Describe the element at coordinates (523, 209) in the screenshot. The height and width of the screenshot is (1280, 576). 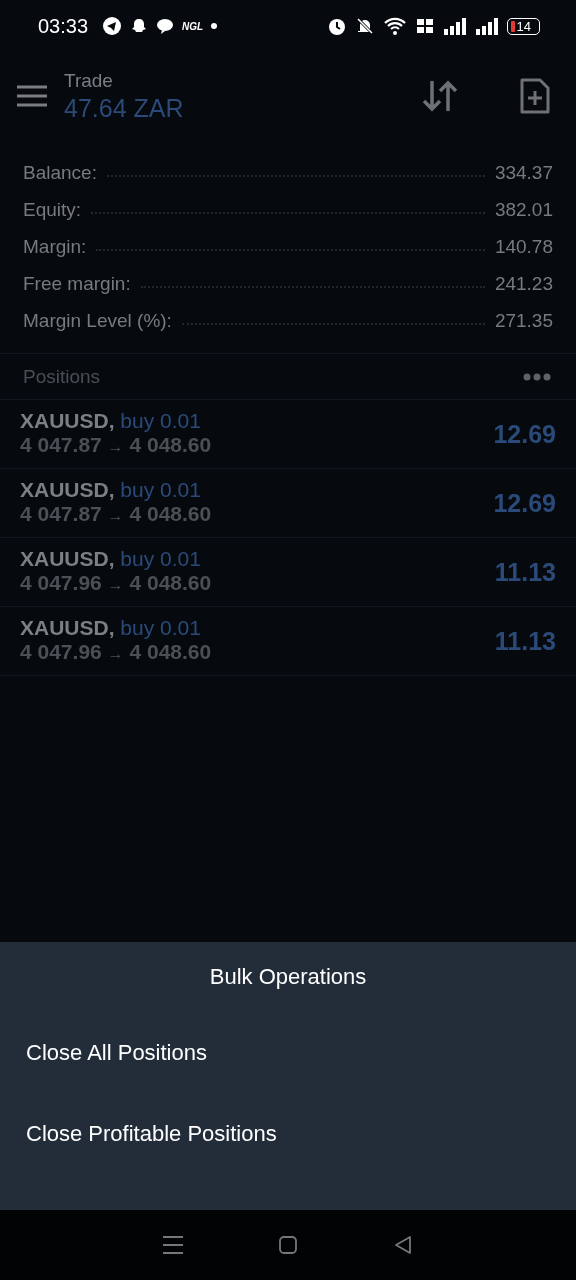
I see `summary-value: 382.01` at that location.